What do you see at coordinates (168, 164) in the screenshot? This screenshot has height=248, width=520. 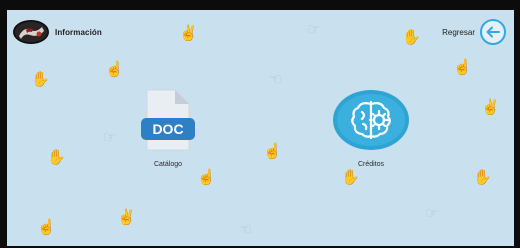 I see `catalog-label: Catálogo` at bounding box center [168, 164].